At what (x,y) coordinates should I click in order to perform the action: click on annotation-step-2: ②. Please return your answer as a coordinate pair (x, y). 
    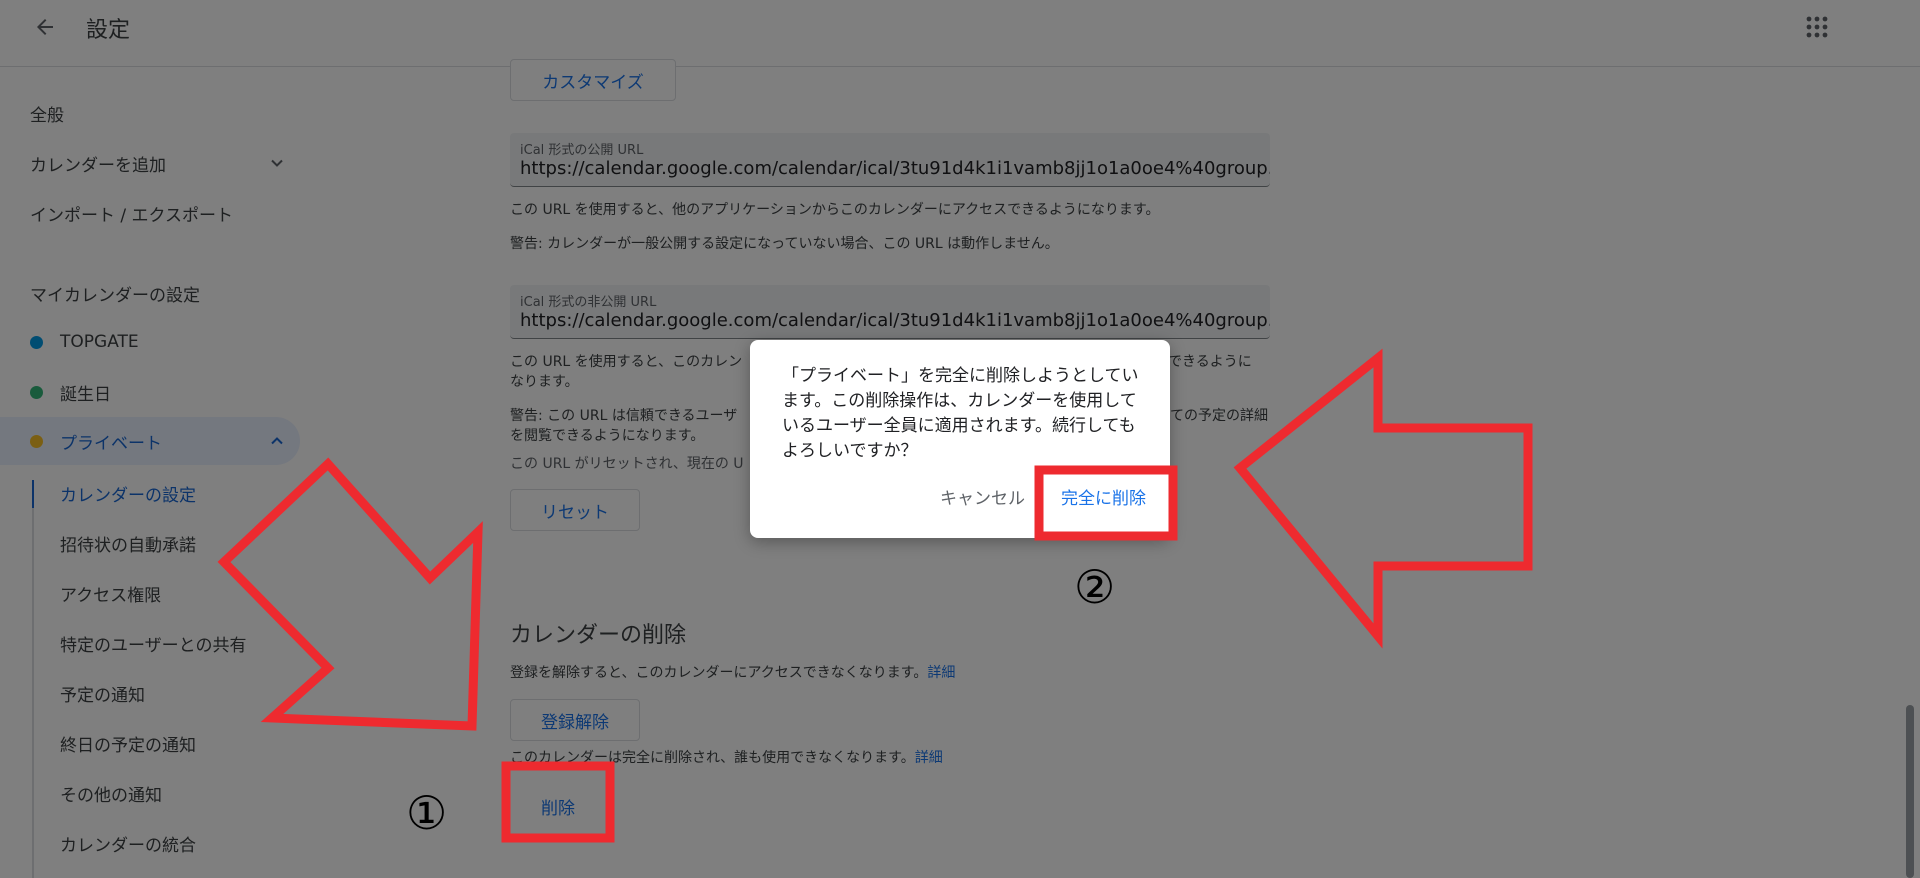
    Looking at the image, I should click on (1095, 587).